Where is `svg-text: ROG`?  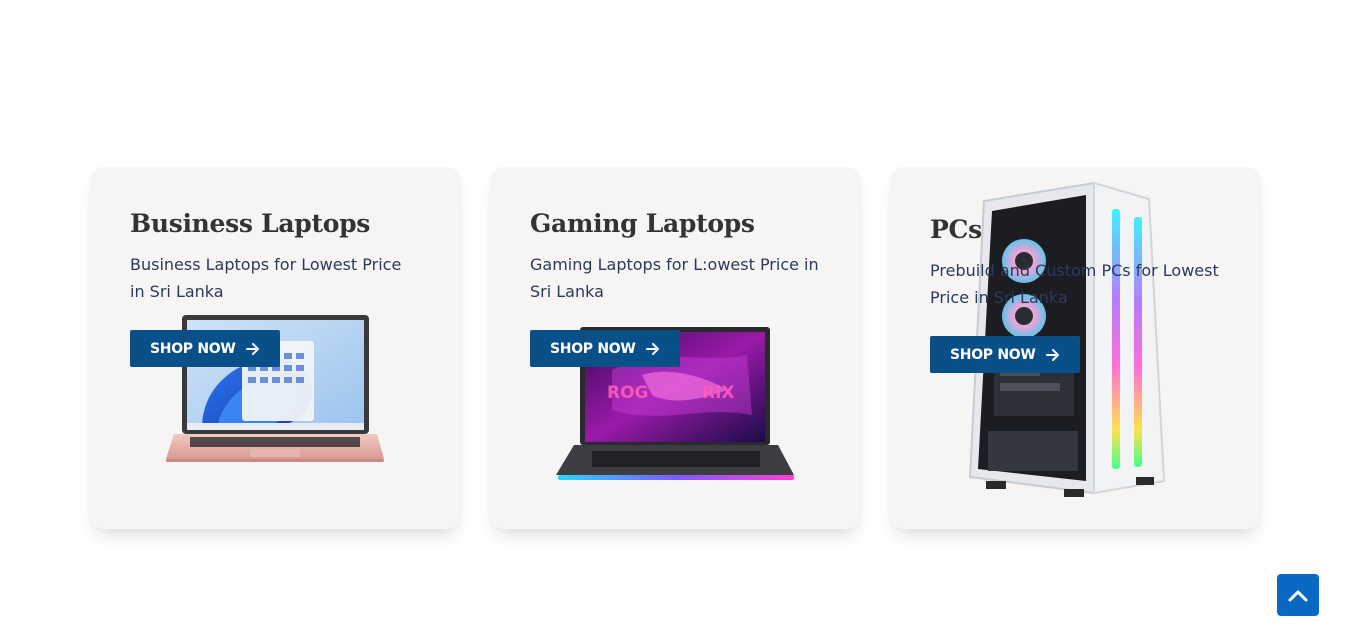 svg-text: ROG is located at coordinates (628, 393).